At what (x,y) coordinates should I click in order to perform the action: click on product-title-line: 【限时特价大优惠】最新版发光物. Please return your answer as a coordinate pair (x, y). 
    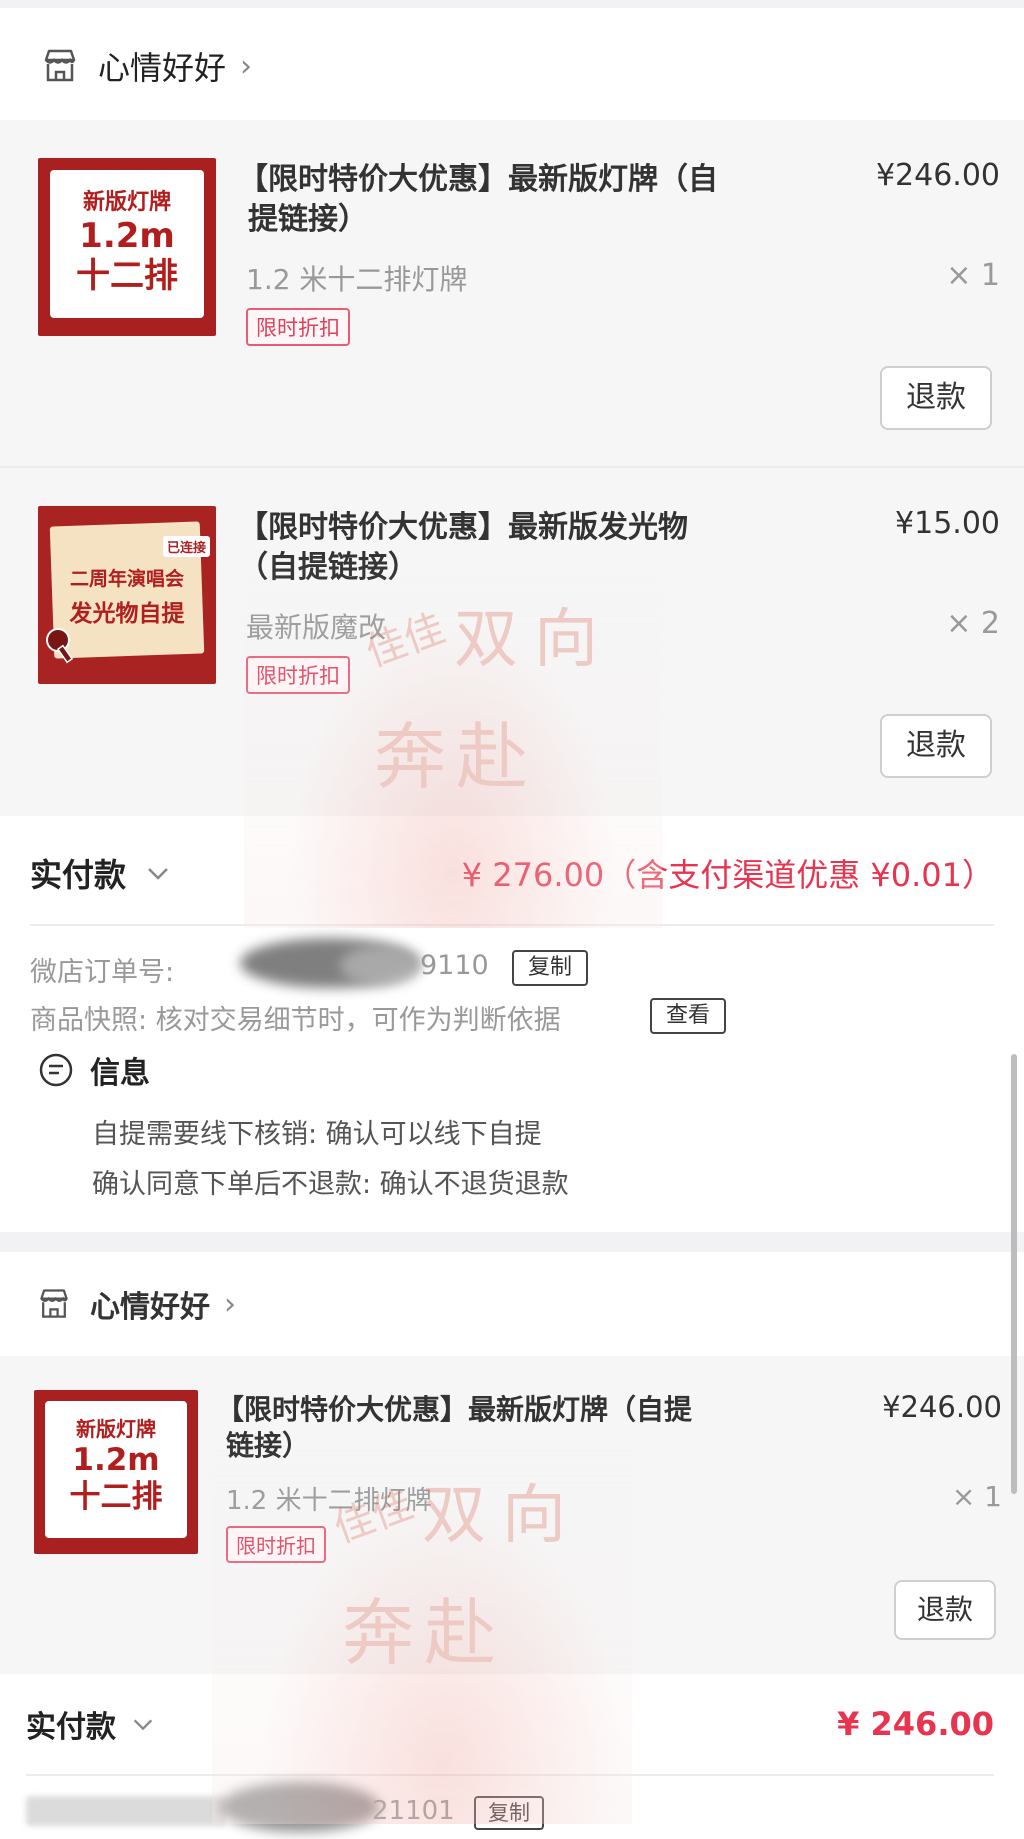
    Looking at the image, I should click on (463, 527).